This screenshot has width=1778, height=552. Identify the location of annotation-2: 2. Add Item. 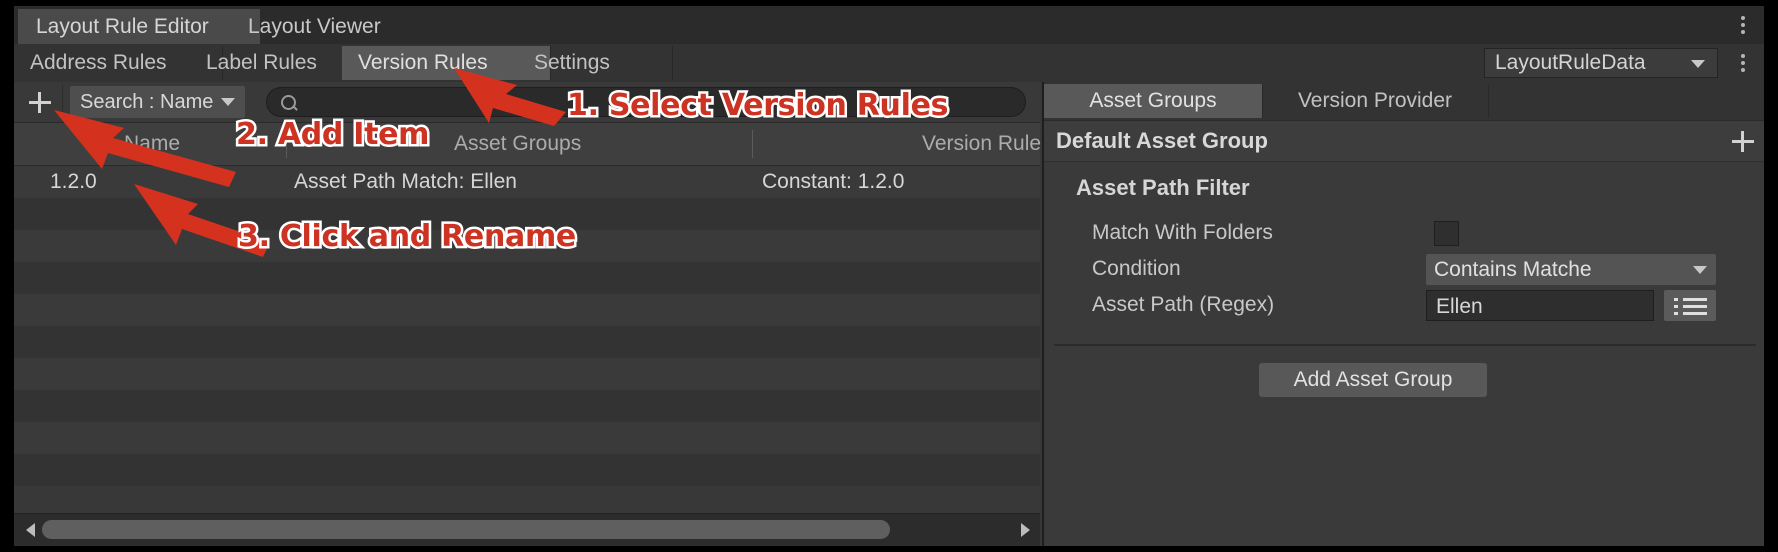
(332, 135).